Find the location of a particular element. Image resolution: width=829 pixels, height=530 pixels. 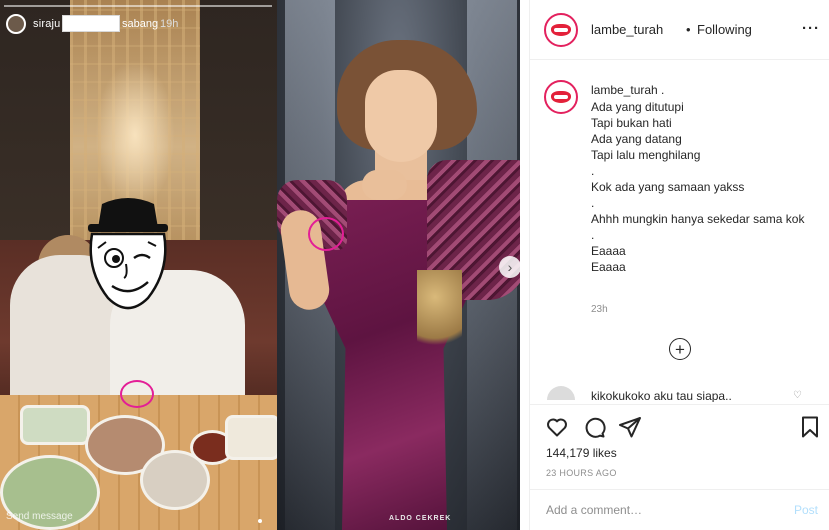

like-count: 144,179 likes is located at coordinates (581, 453).